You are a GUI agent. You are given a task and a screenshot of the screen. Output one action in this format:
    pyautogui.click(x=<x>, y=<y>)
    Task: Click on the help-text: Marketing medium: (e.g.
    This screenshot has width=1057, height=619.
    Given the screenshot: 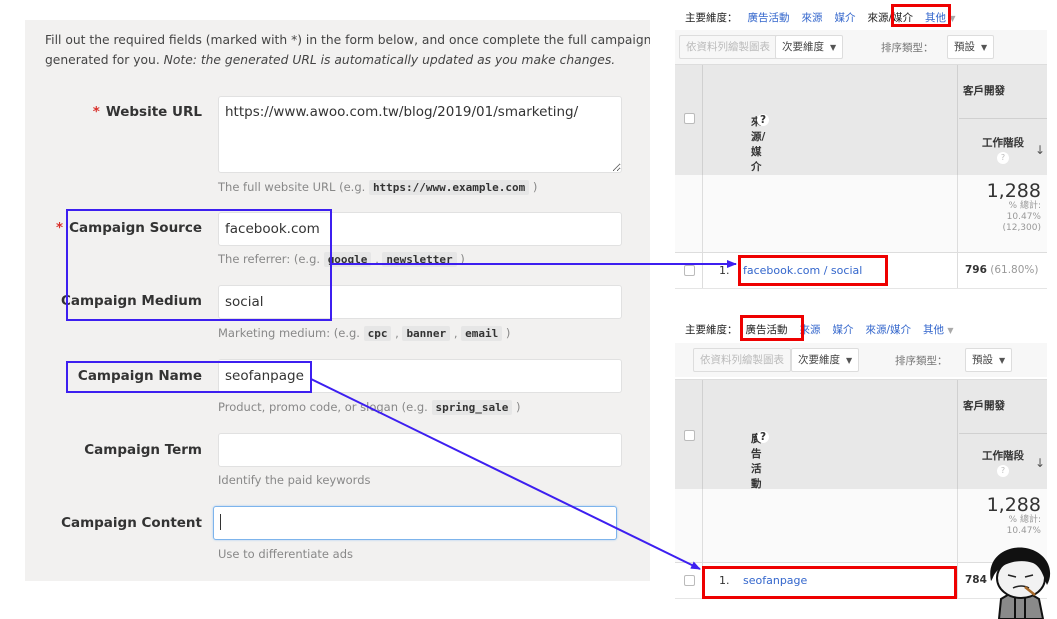 What is the action you would take?
    pyautogui.click(x=291, y=333)
    